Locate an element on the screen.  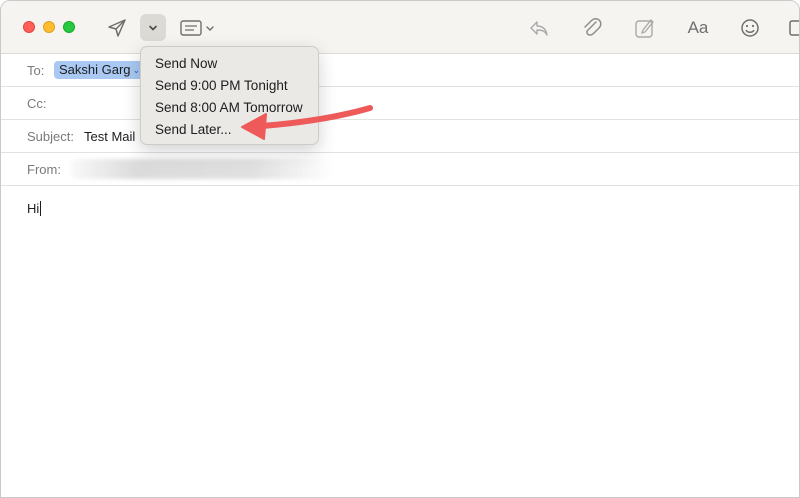
reply-button is located at coordinates (539, 28).